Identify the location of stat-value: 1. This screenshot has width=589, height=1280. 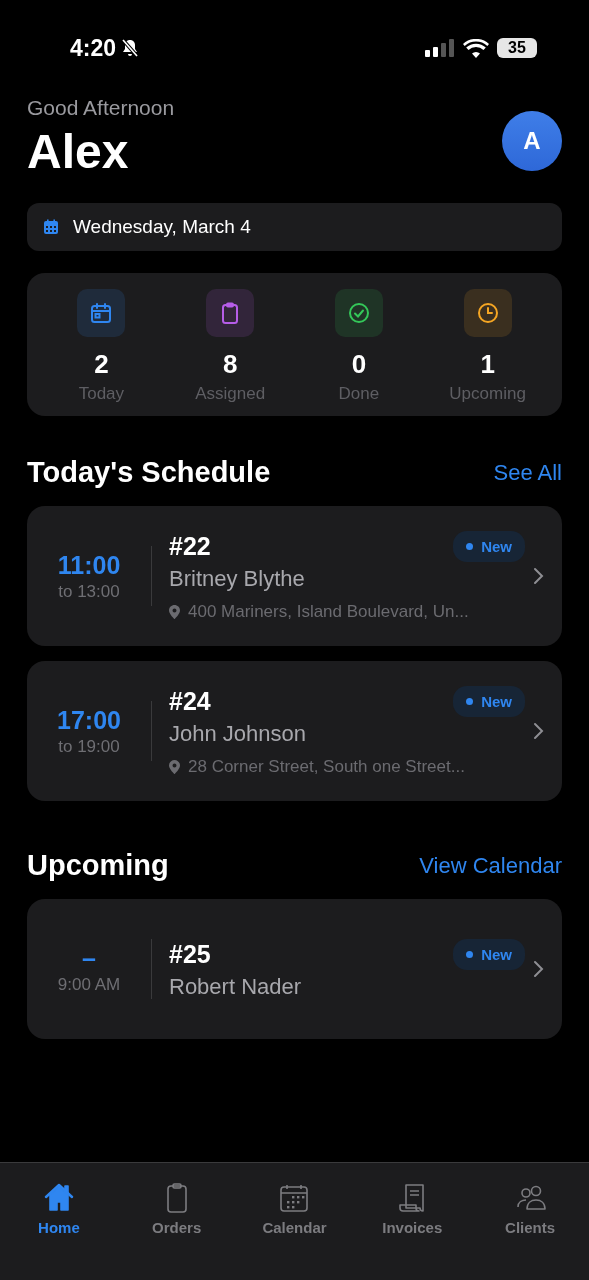
(487, 364).